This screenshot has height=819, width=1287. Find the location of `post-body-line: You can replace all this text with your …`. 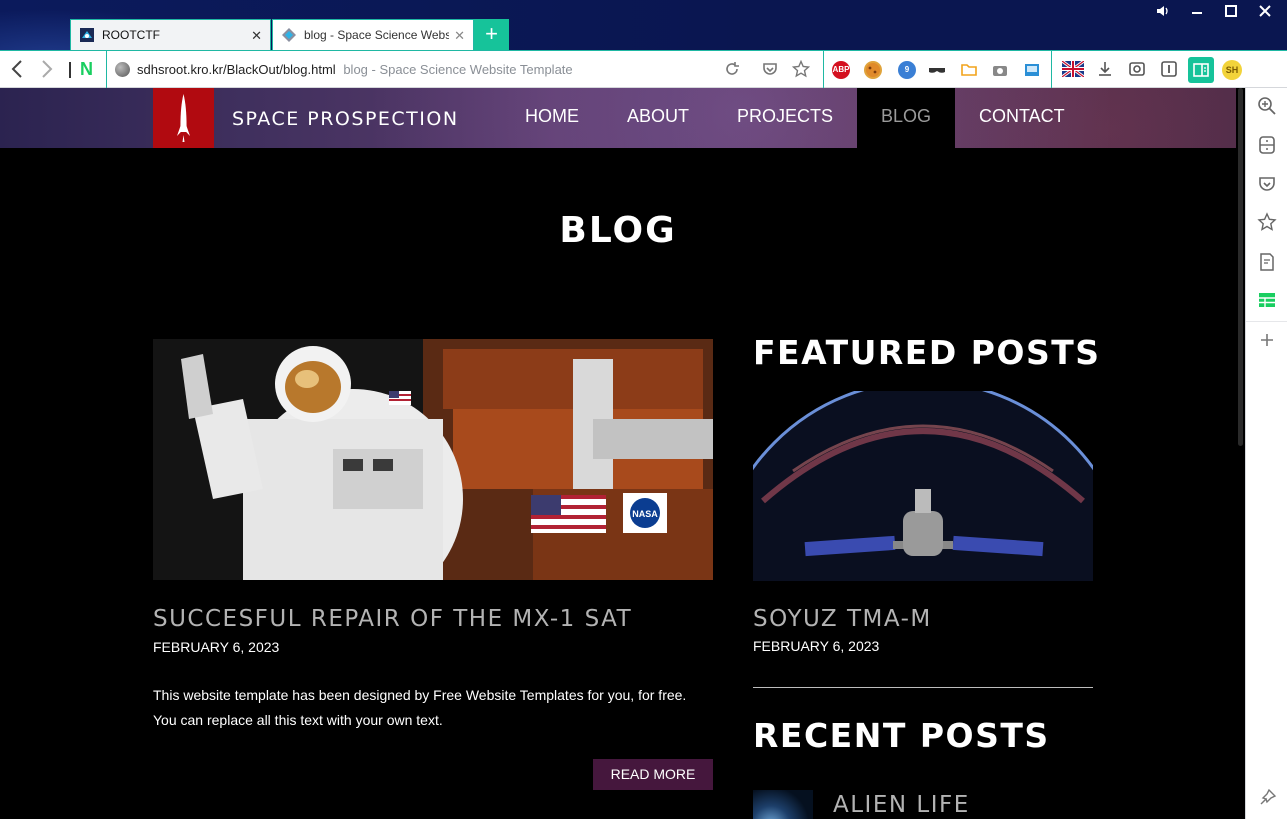

post-body-line: You can replace all this text with your … is located at coordinates (298, 720).